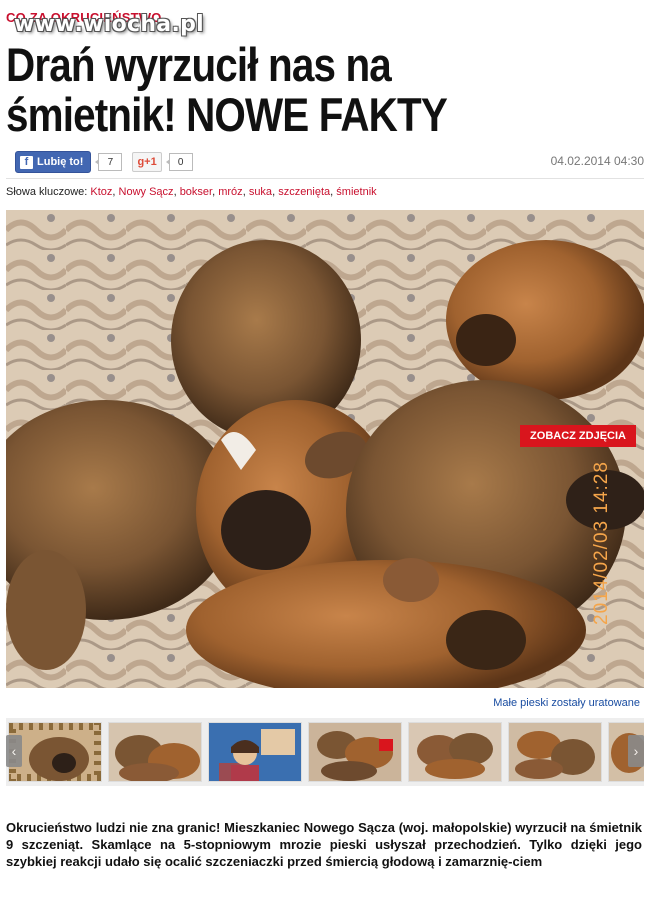 This screenshot has width=652, height=900. I want to click on keyword-link: śmietnik, so click(356, 192).